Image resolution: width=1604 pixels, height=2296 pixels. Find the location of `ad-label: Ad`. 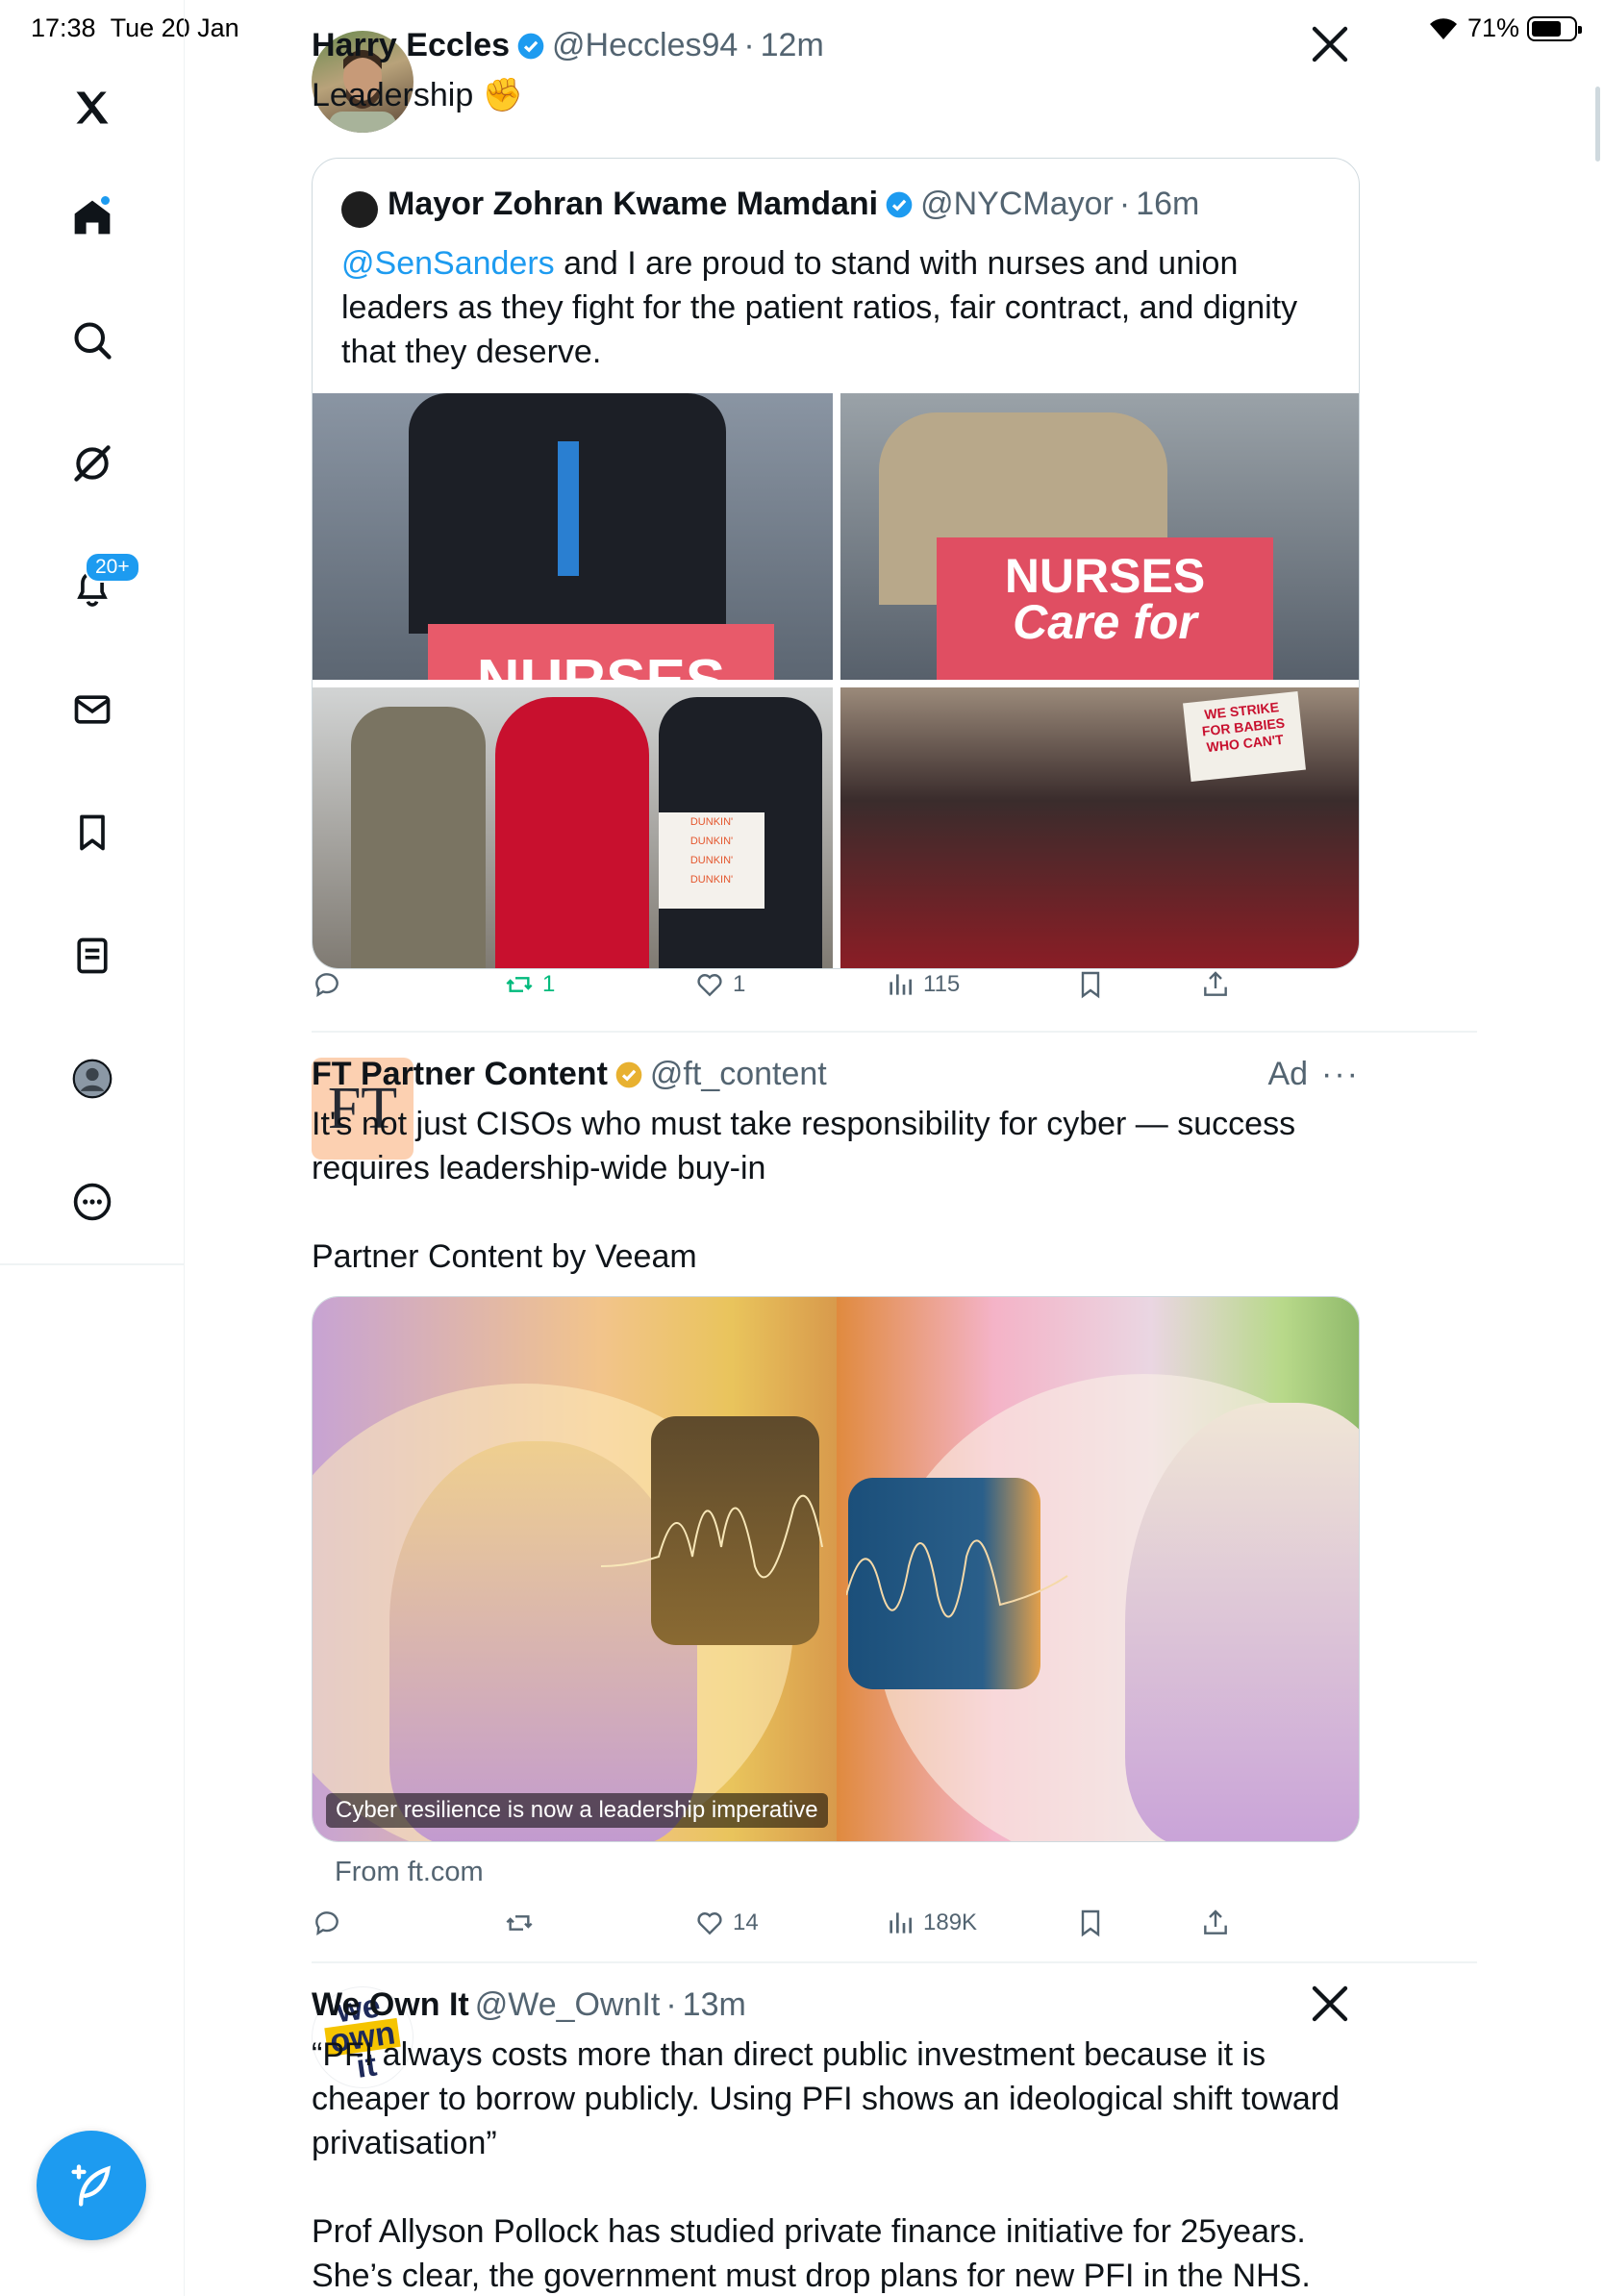

ad-label: Ad is located at coordinates (1288, 1074).